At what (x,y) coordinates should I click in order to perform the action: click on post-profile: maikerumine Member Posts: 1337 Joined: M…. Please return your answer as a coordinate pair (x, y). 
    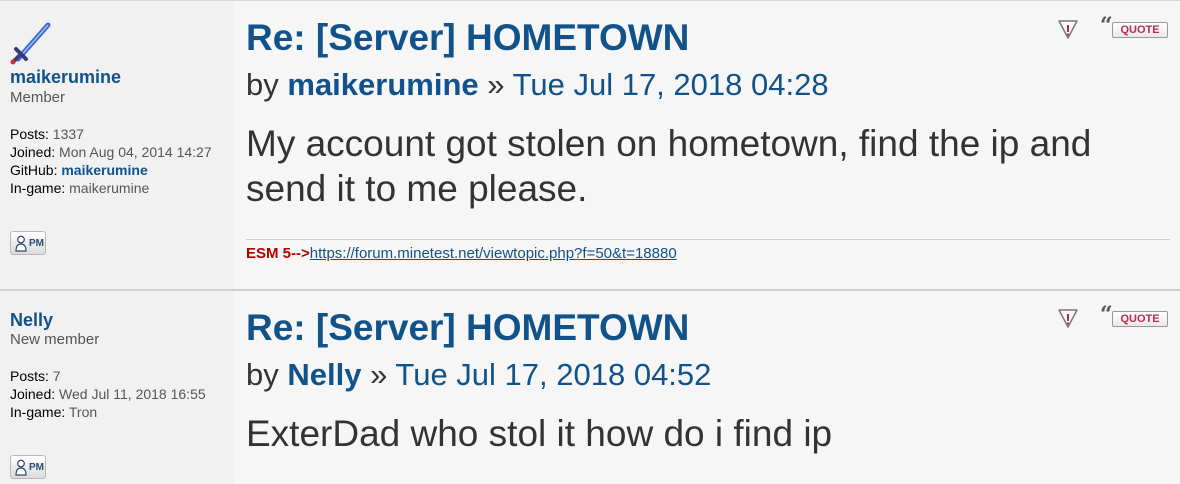
    Looking at the image, I should click on (117, 145).